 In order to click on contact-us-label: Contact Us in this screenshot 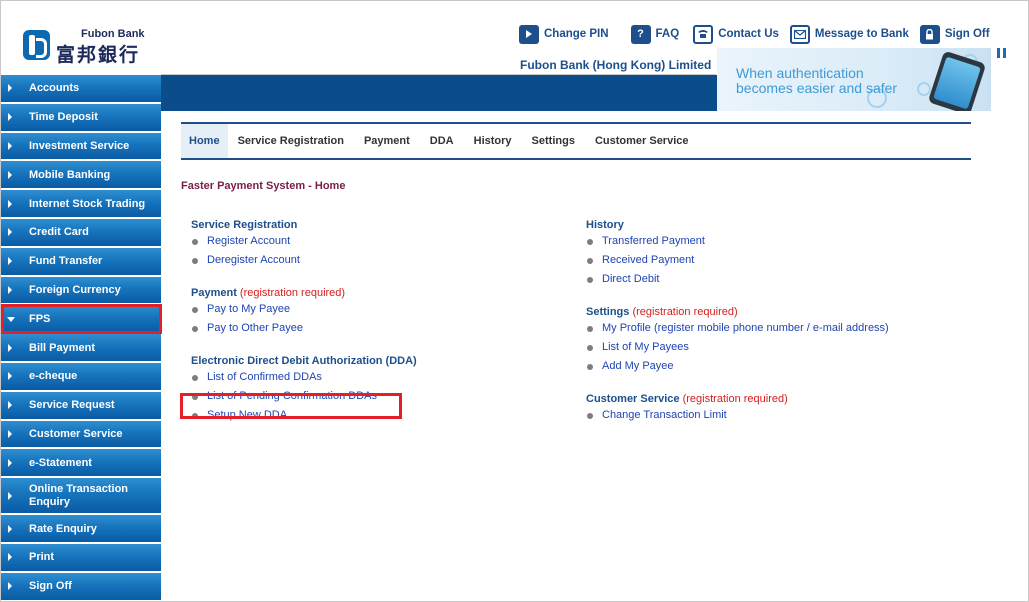, I will do `click(748, 34)`.